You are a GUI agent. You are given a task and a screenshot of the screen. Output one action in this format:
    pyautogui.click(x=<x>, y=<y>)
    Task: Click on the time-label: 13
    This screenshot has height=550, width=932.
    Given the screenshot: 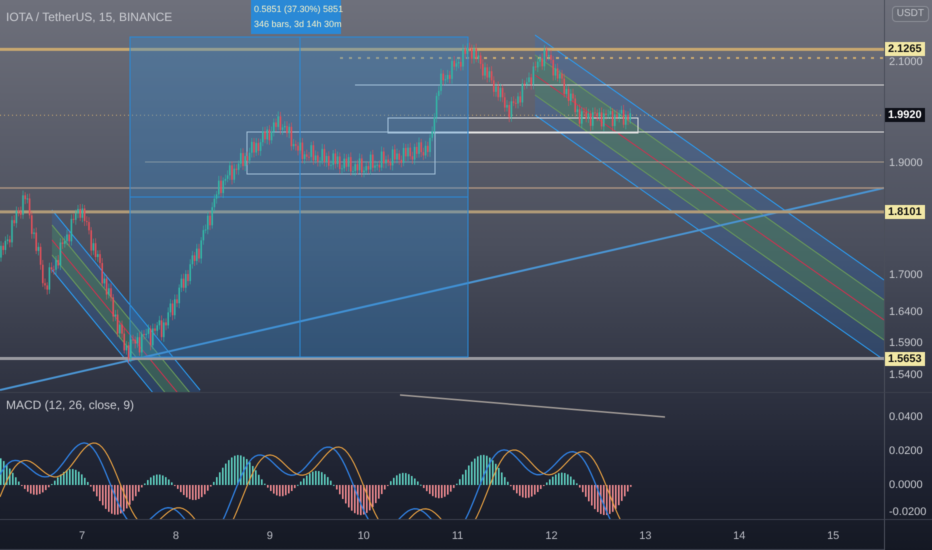 What is the action you would take?
    pyautogui.click(x=645, y=536)
    